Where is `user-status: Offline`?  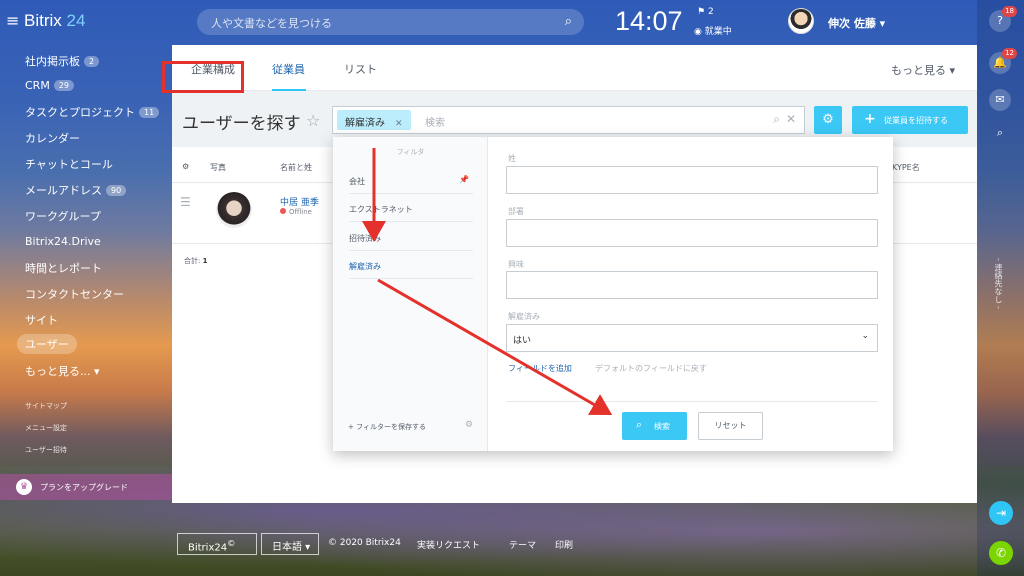 user-status: Offline is located at coordinates (296, 212).